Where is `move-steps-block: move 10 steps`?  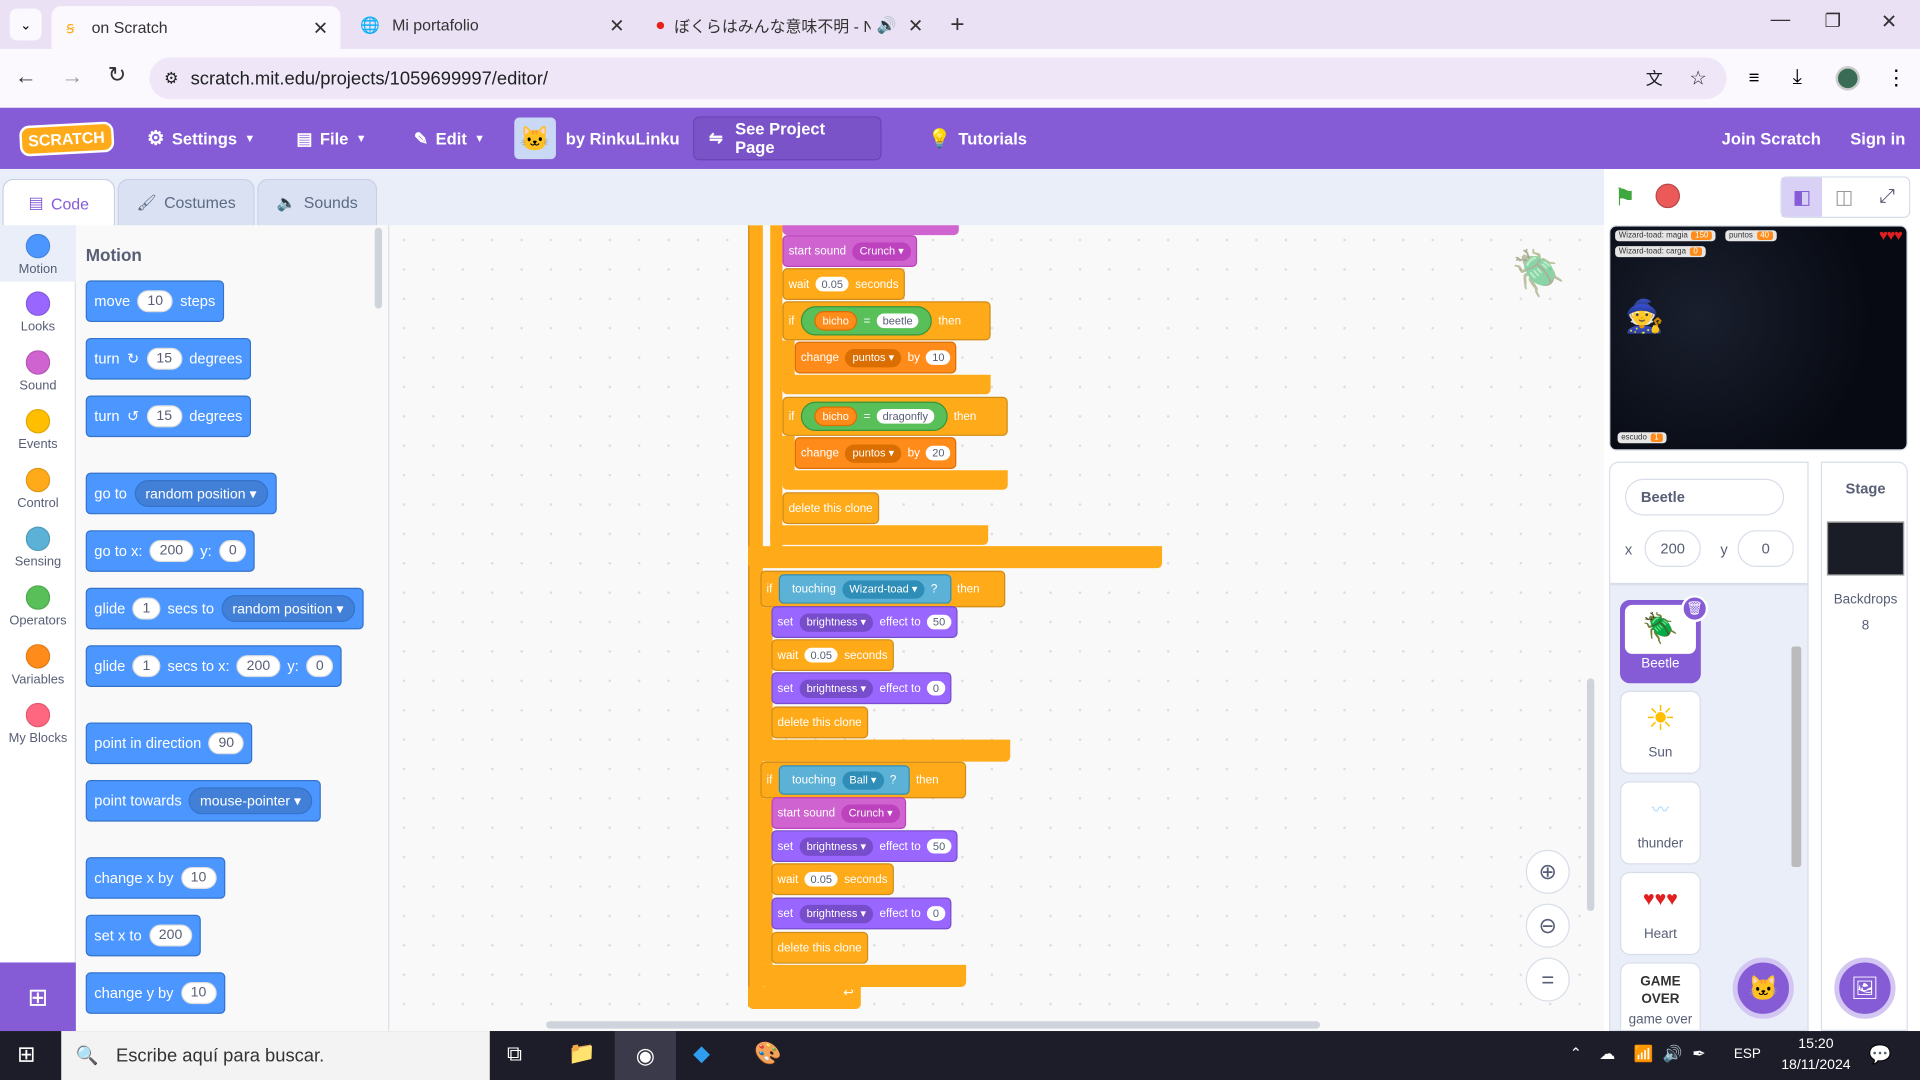 move-steps-block: move 10 steps is located at coordinates (154, 301).